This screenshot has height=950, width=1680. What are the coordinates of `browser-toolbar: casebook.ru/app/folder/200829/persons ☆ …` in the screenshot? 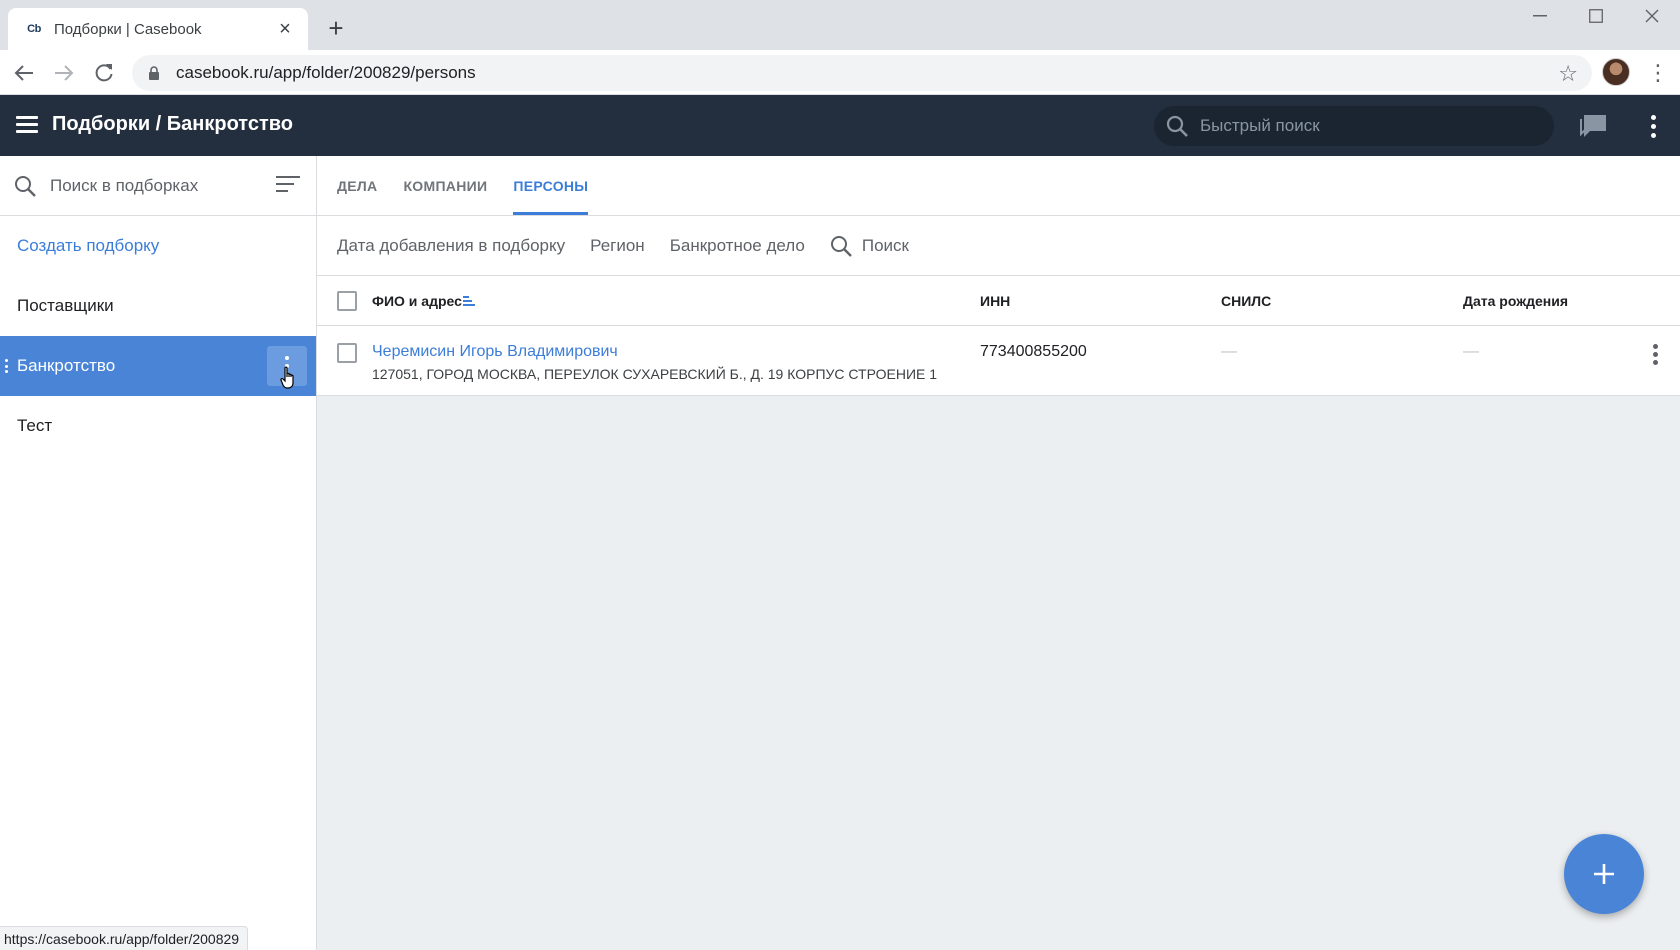 It's located at (840, 72).